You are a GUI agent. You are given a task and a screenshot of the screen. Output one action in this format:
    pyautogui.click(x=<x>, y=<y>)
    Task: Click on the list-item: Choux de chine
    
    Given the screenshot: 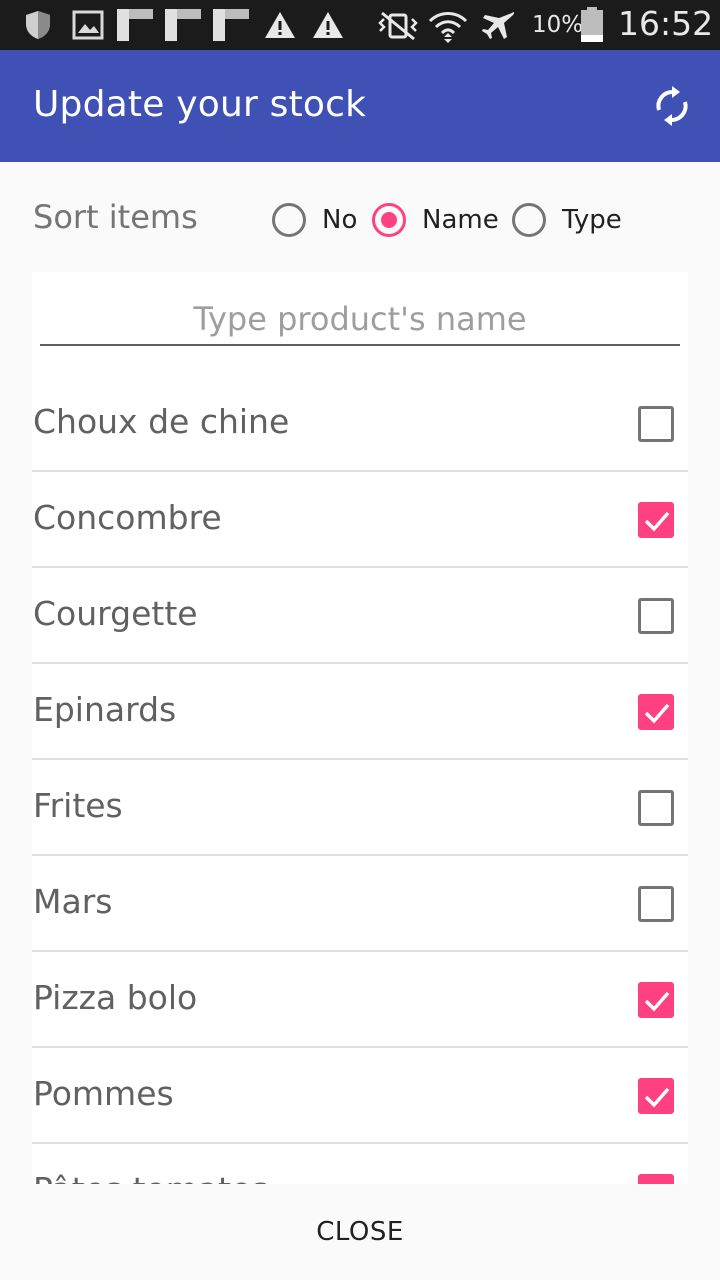 What is the action you would take?
    pyautogui.click(x=360, y=424)
    